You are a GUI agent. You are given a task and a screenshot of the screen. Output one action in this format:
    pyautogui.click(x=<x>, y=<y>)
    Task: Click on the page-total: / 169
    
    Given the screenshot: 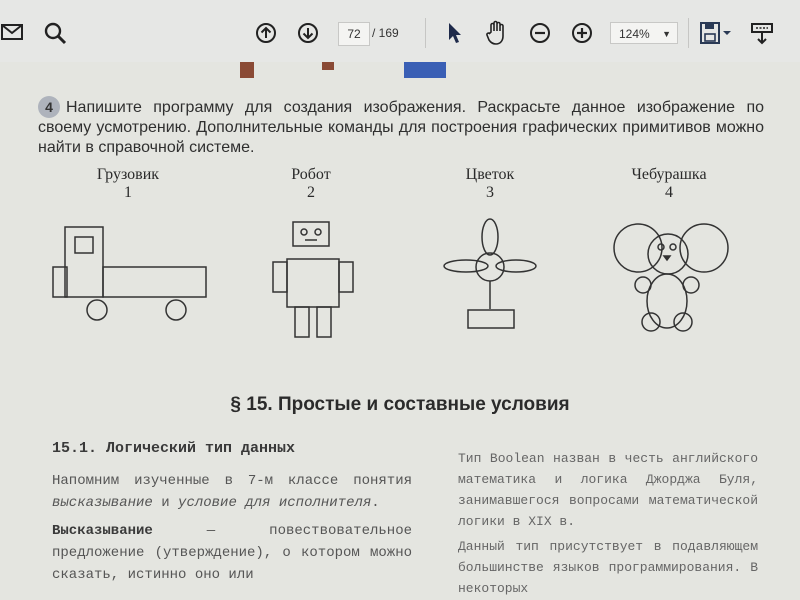 What is the action you would take?
    pyautogui.click(x=385, y=33)
    